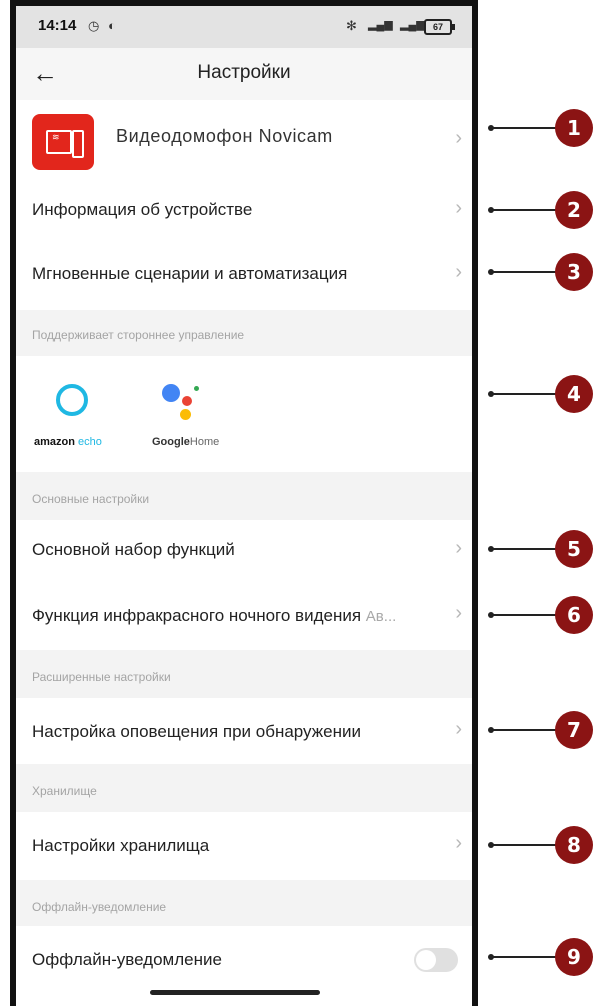 Image resolution: width=594 pixels, height=1006 pixels. What do you see at coordinates (133, 549) in the screenshot?
I see `row-label: Основной набор функций` at bounding box center [133, 549].